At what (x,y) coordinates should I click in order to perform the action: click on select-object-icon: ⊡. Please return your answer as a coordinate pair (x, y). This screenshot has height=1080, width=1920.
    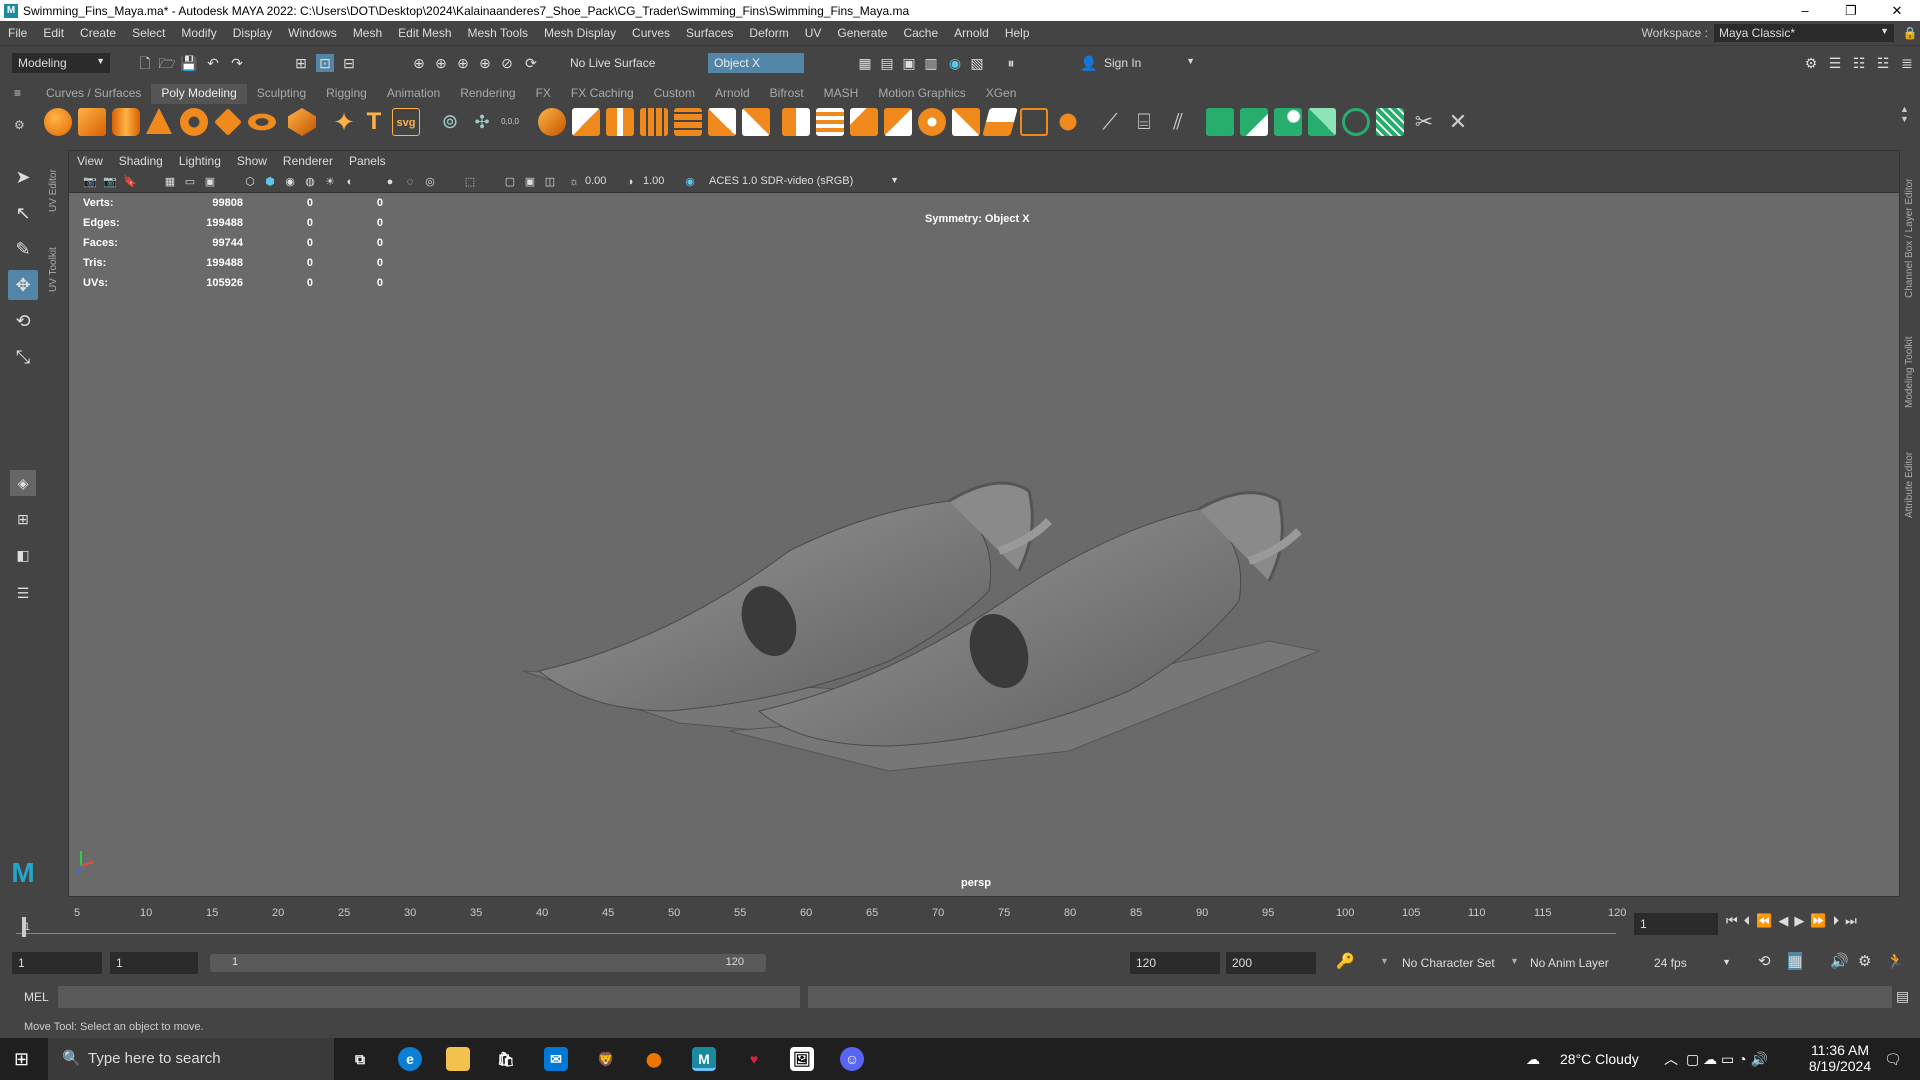
    Looking at the image, I should click on (325, 63).